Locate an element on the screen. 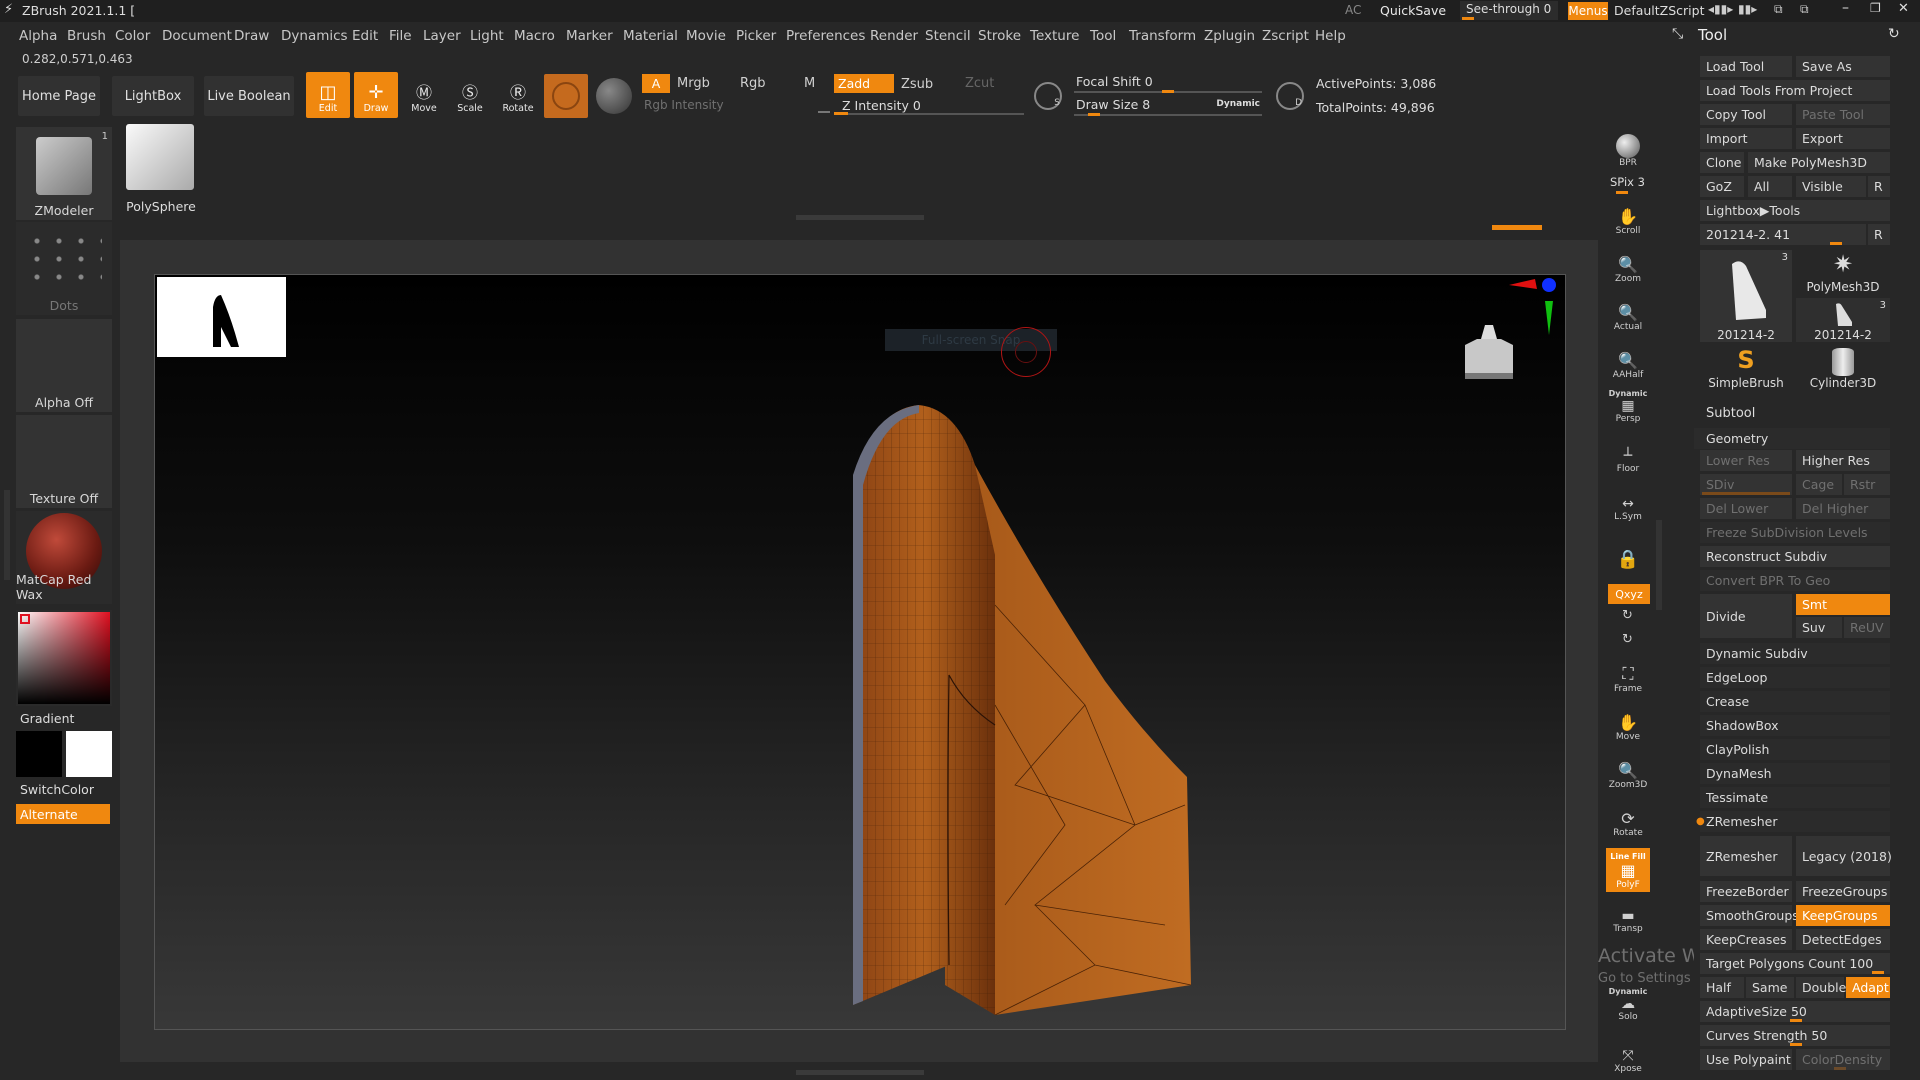 Image resolution: width=1920 pixels, height=1080 pixels. move-view-button: ✋ Move is located at coordinates (1628, 724).